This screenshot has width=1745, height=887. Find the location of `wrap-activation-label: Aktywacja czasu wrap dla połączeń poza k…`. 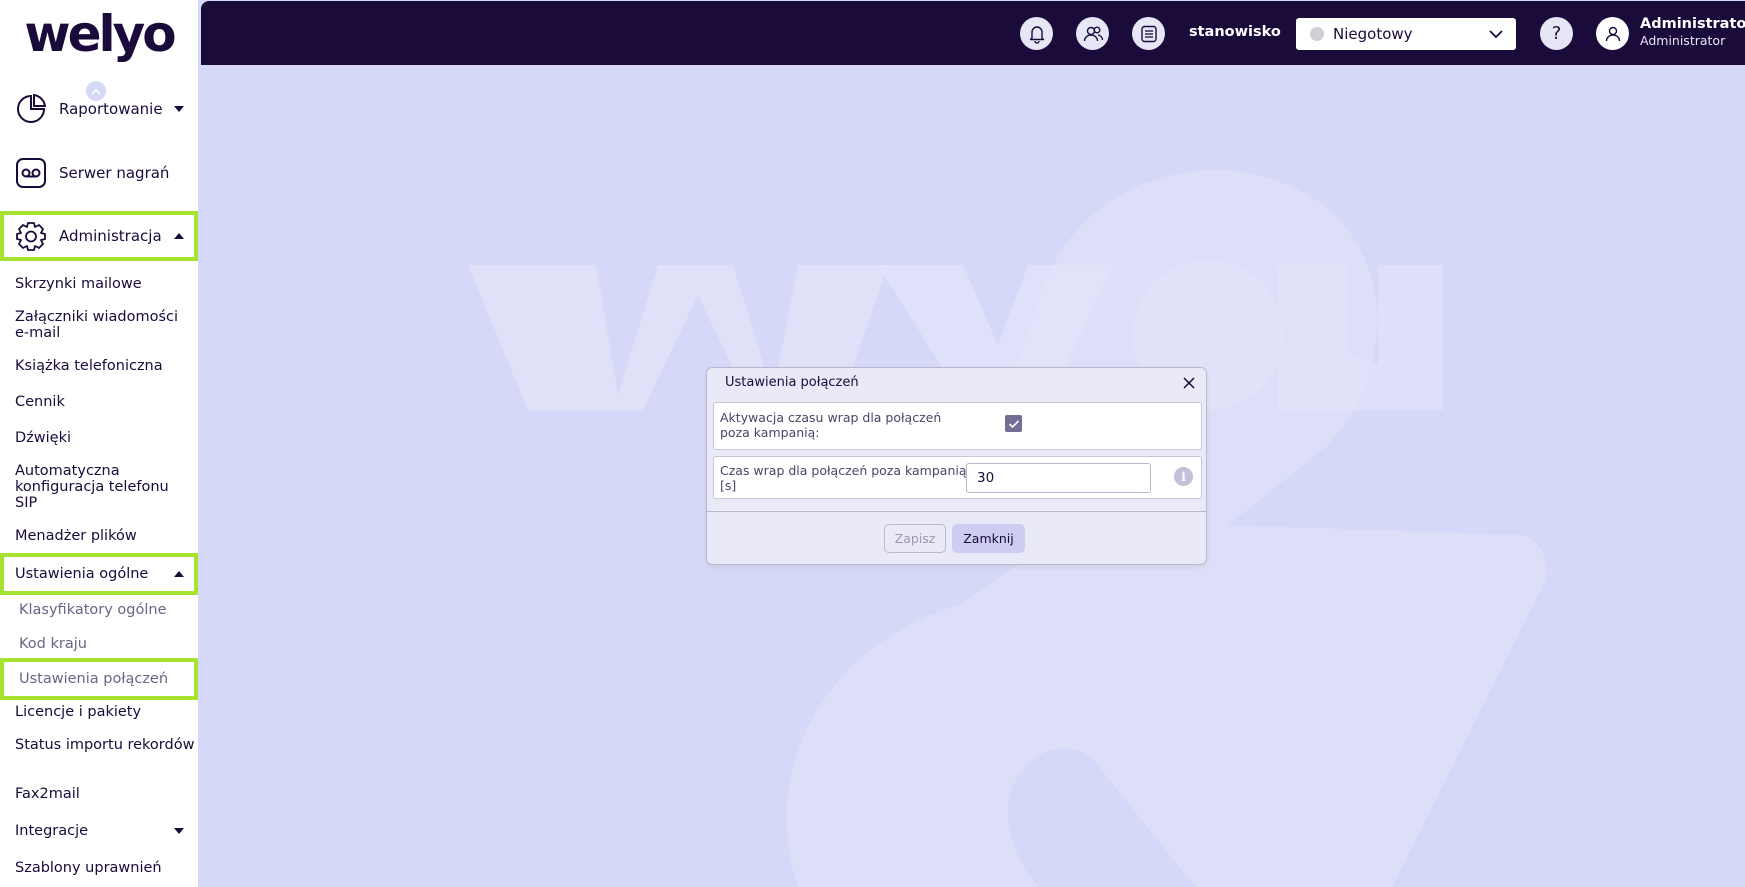

wrap-activation-label: Aktywacja czasu wrap dla połączeń poza k… is located at coordinates (831, 425).